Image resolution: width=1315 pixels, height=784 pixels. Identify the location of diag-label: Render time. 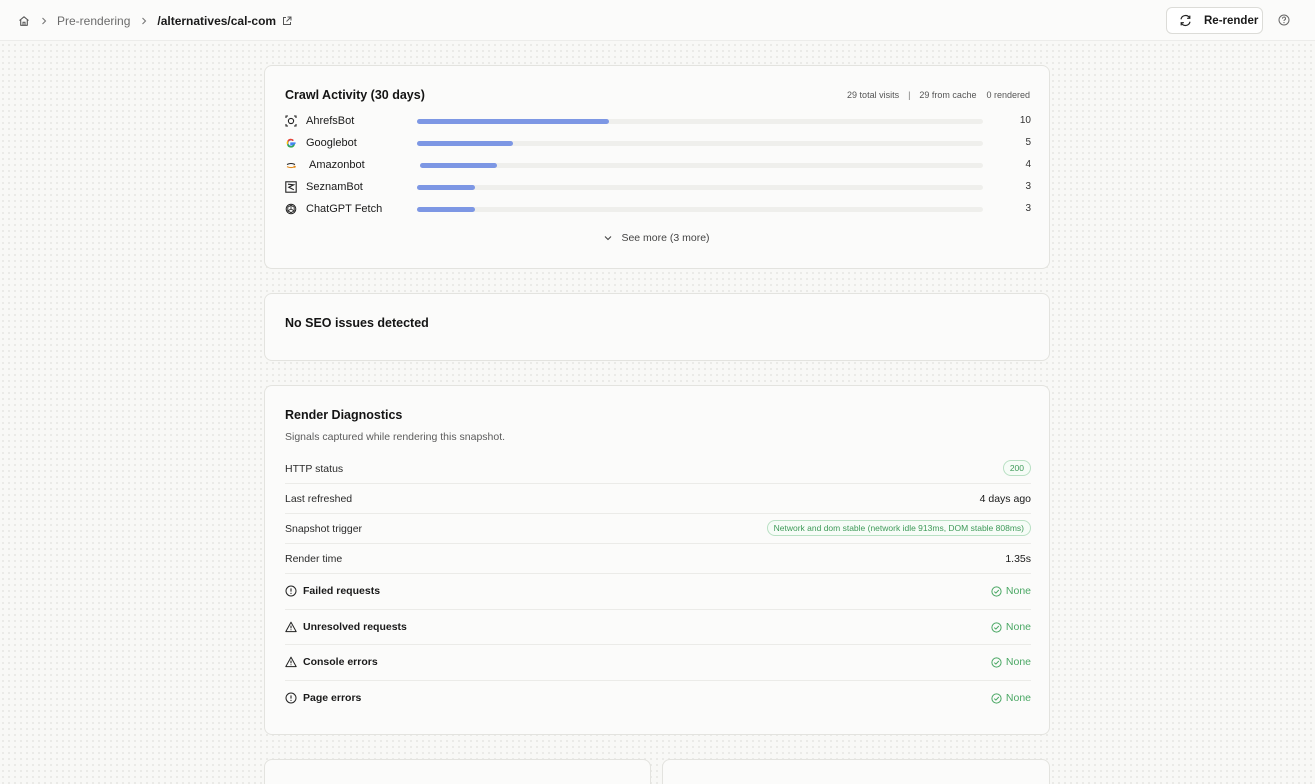
(314, 559).